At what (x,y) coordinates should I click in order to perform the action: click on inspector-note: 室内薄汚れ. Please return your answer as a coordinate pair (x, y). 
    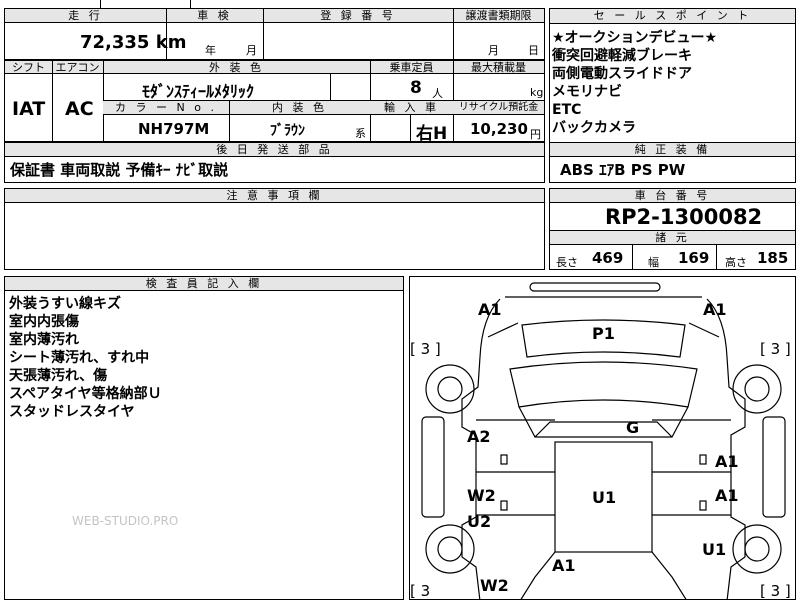
    Looking at the image, I should click on (44, 340).